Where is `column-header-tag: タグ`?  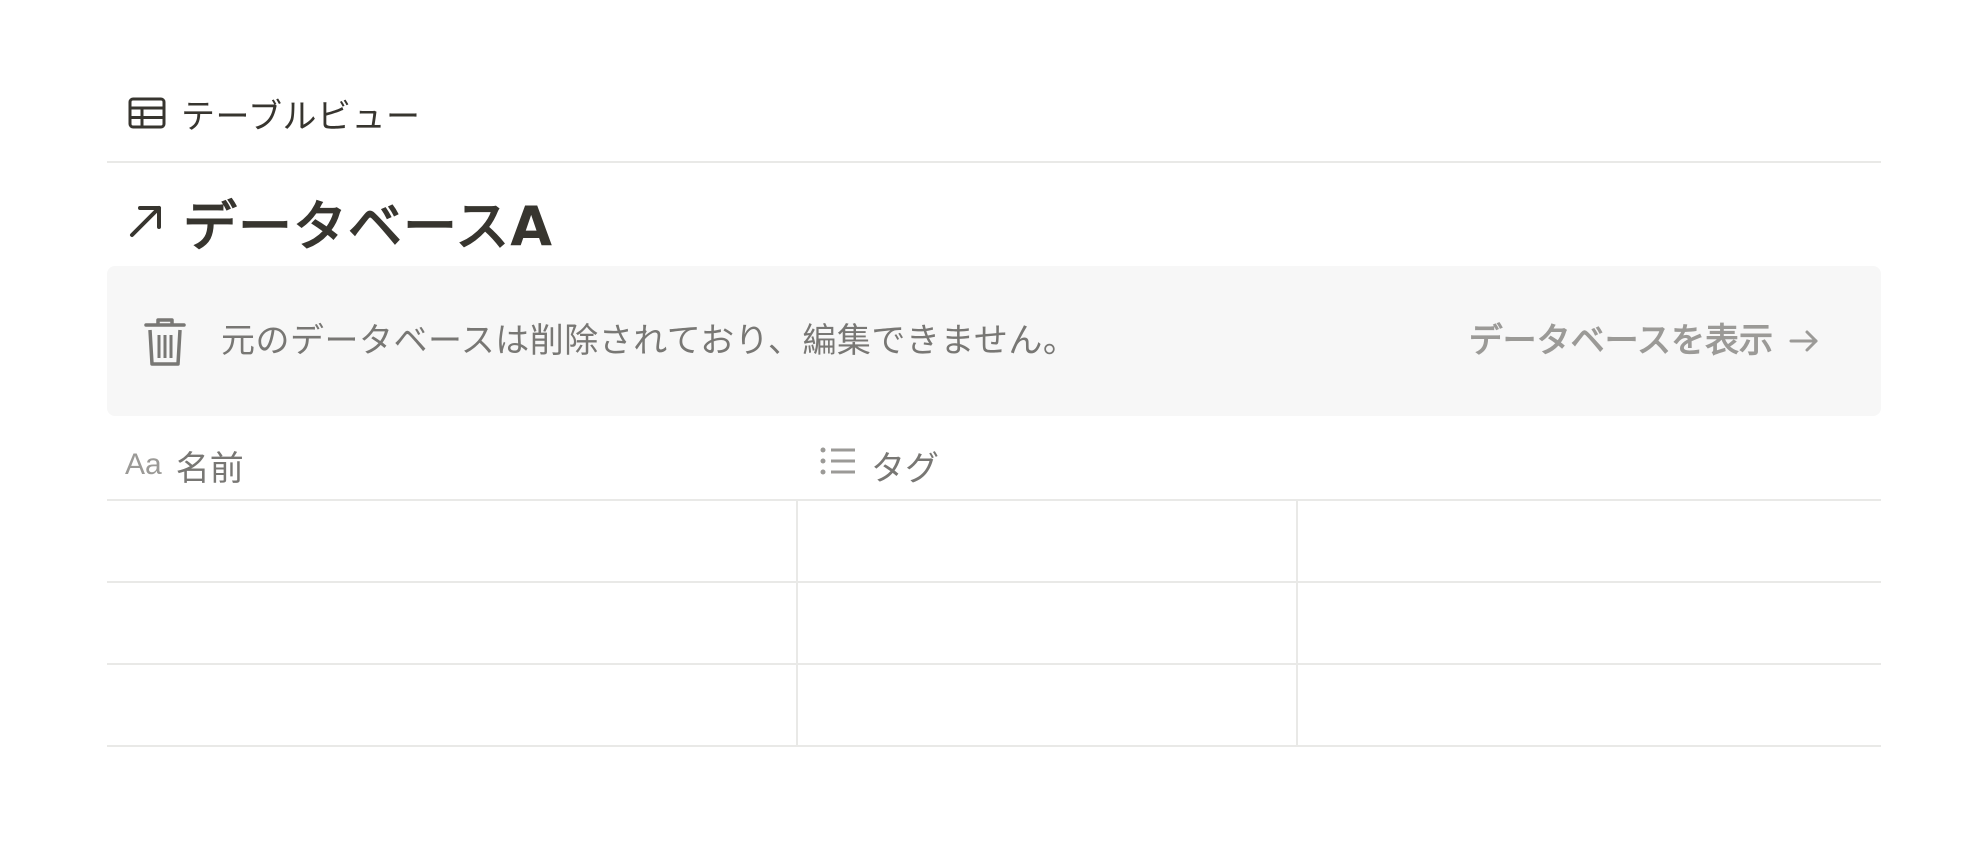
column-header-tag: タグ is located at coordinates (879, 465).